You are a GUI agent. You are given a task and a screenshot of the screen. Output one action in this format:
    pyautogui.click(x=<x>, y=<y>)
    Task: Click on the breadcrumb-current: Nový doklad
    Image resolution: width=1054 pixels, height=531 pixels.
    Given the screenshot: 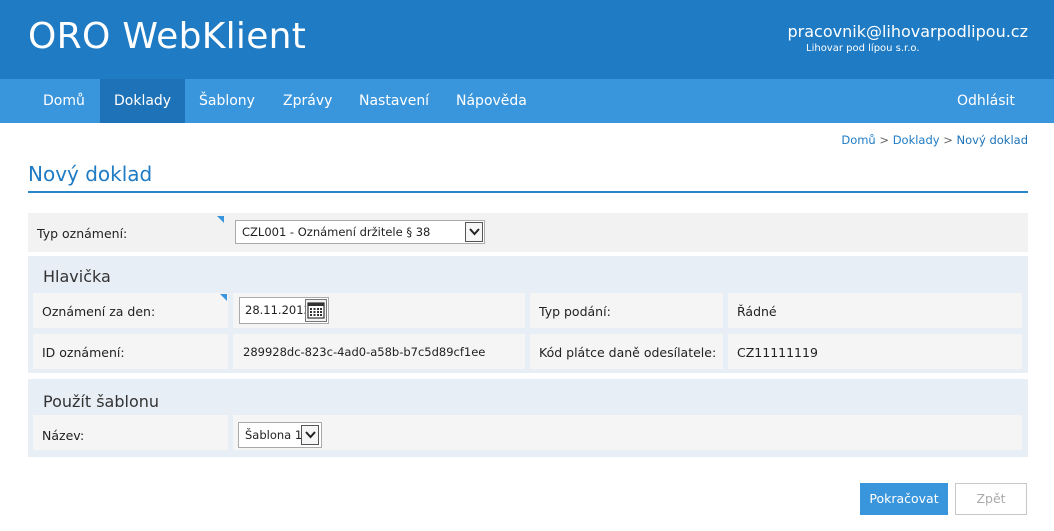 What is the action you would take?
    pyautogui.click(x=992, y=140)
    